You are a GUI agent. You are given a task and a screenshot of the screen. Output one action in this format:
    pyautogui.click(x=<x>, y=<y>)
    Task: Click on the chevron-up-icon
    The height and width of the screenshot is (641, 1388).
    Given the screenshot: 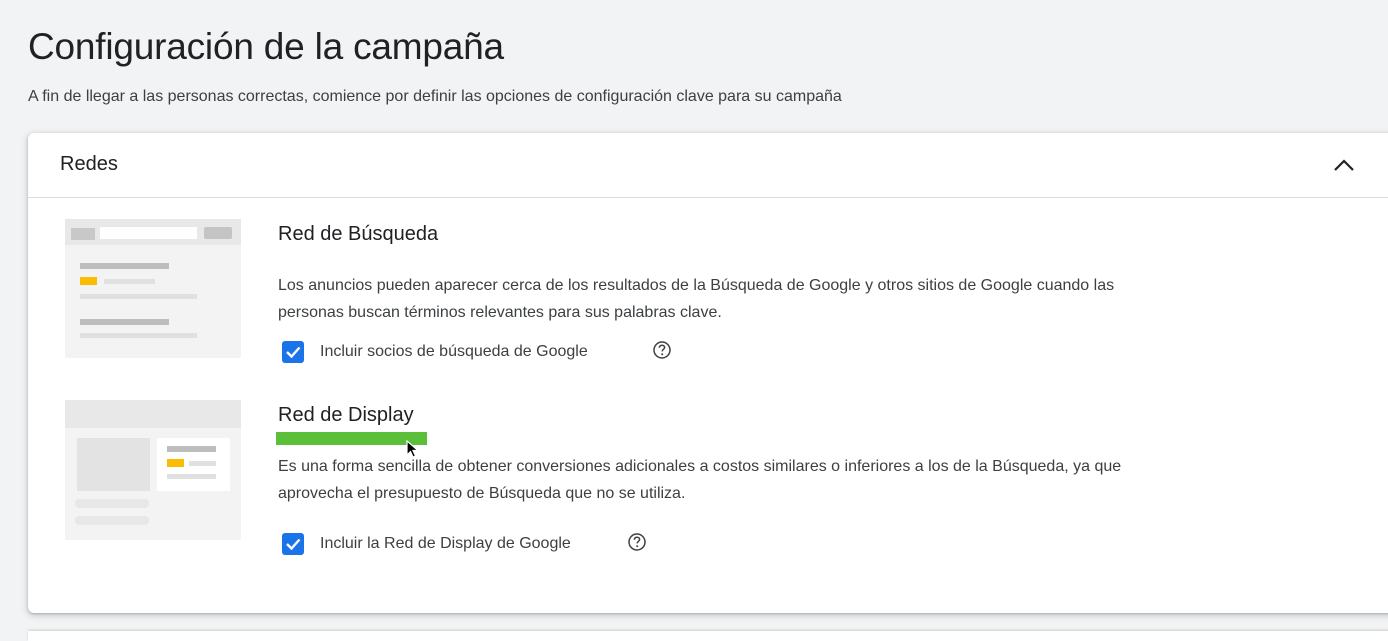 What is the action you would take?
    pyautogui.click(x=1344, y=165)
    